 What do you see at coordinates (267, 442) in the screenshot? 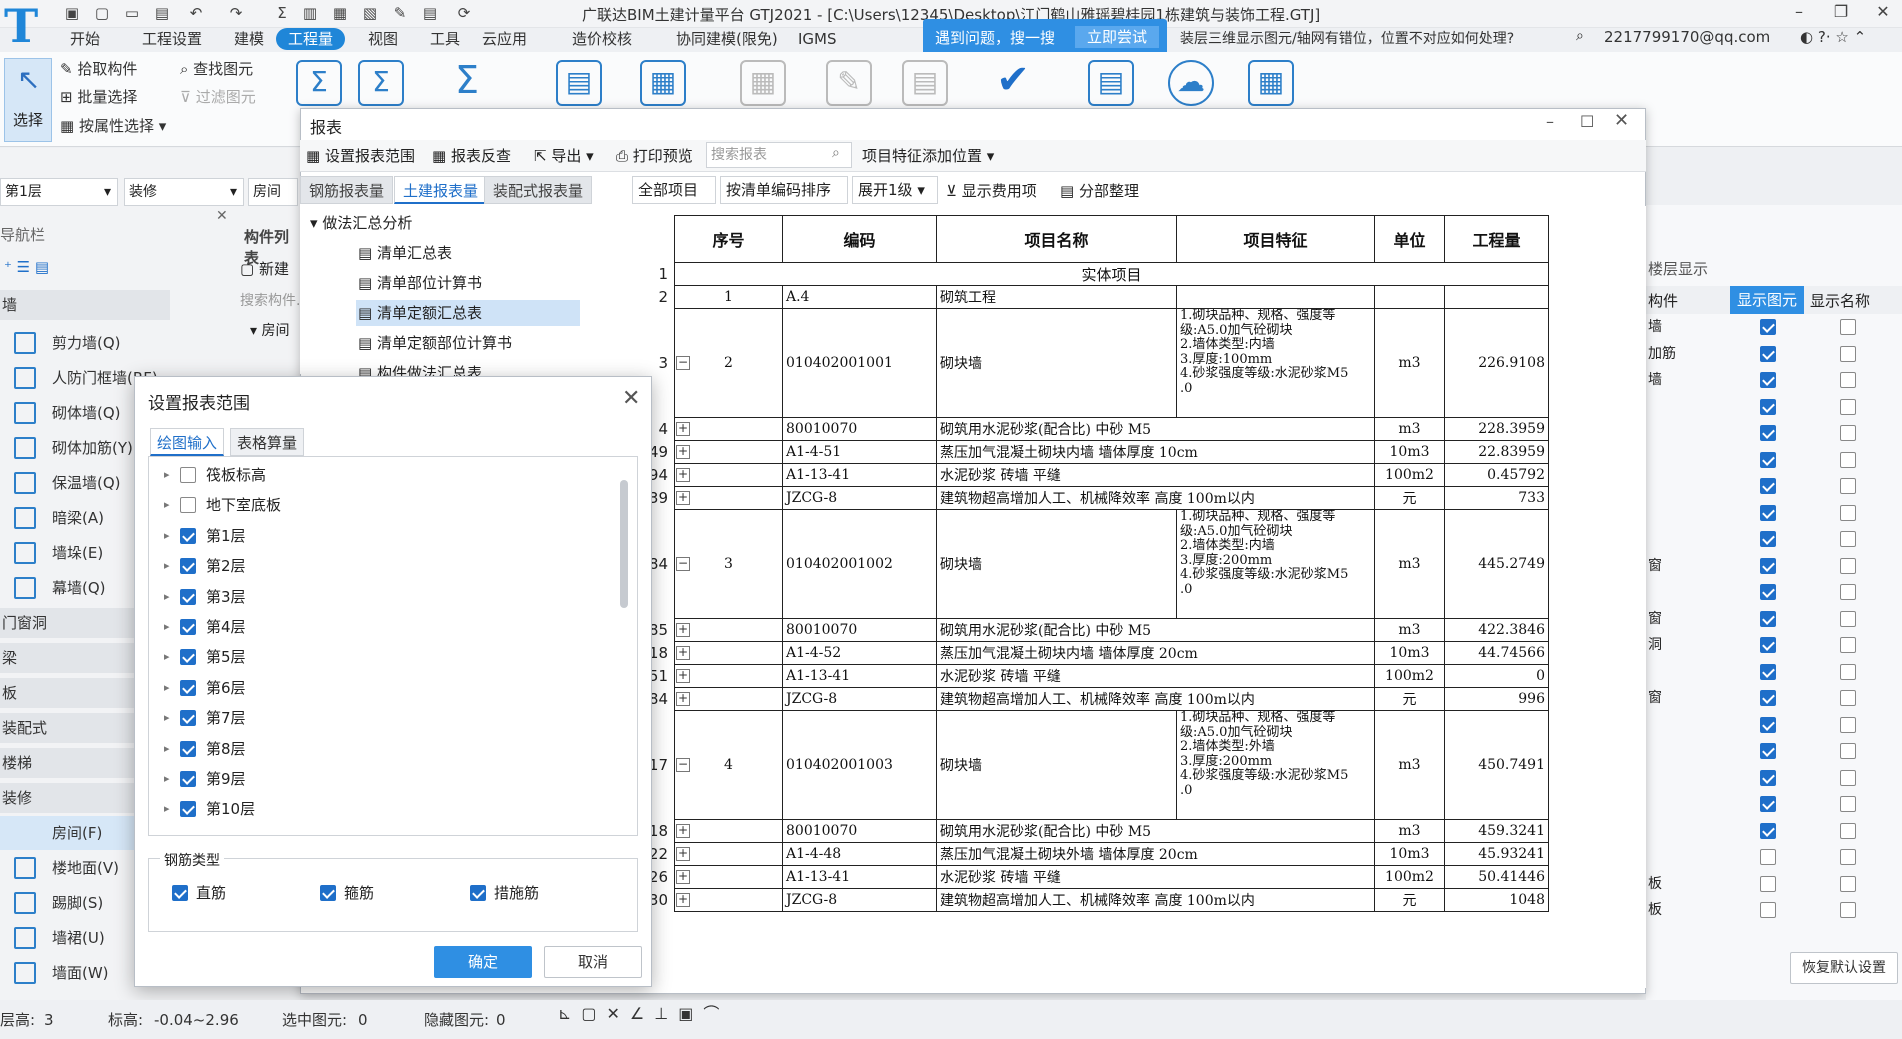
I see `dialog-tab-table: 表格算量` at bounding box center [267, 442].